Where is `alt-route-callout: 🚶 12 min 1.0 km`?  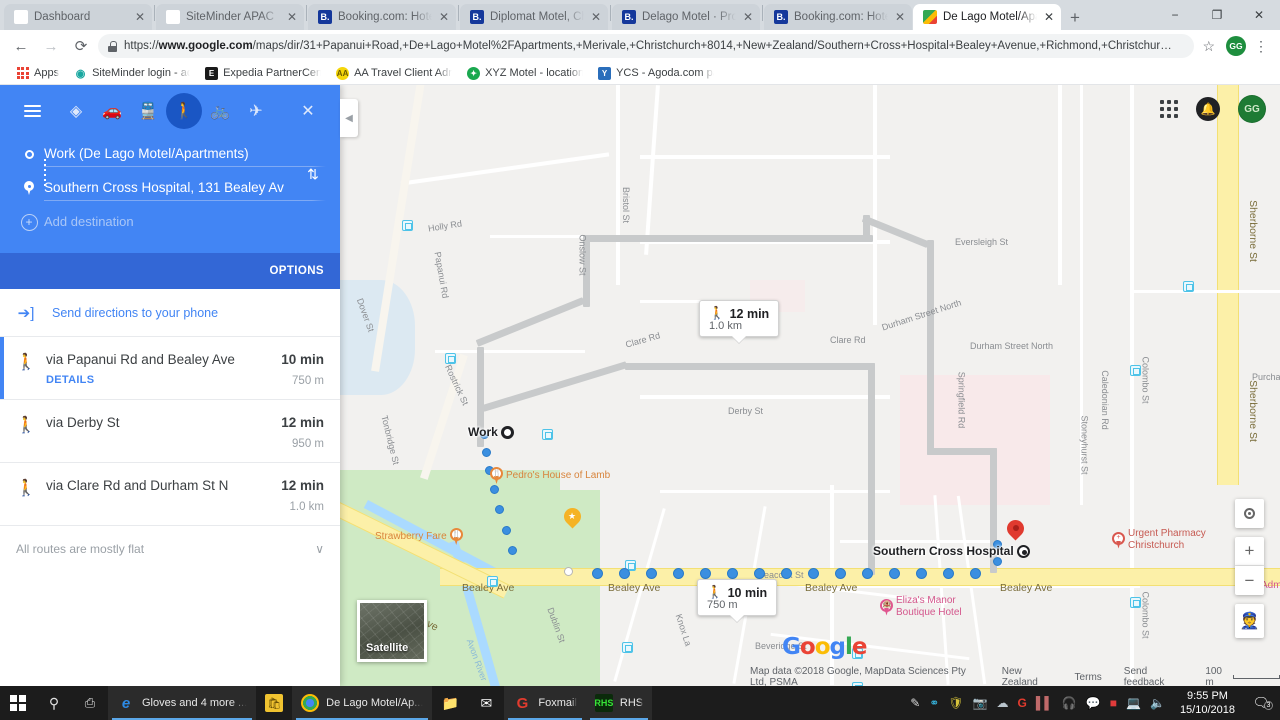
alt-route-callout: 🚶 12 min 1.0 km is located at coordinates (739, 321).